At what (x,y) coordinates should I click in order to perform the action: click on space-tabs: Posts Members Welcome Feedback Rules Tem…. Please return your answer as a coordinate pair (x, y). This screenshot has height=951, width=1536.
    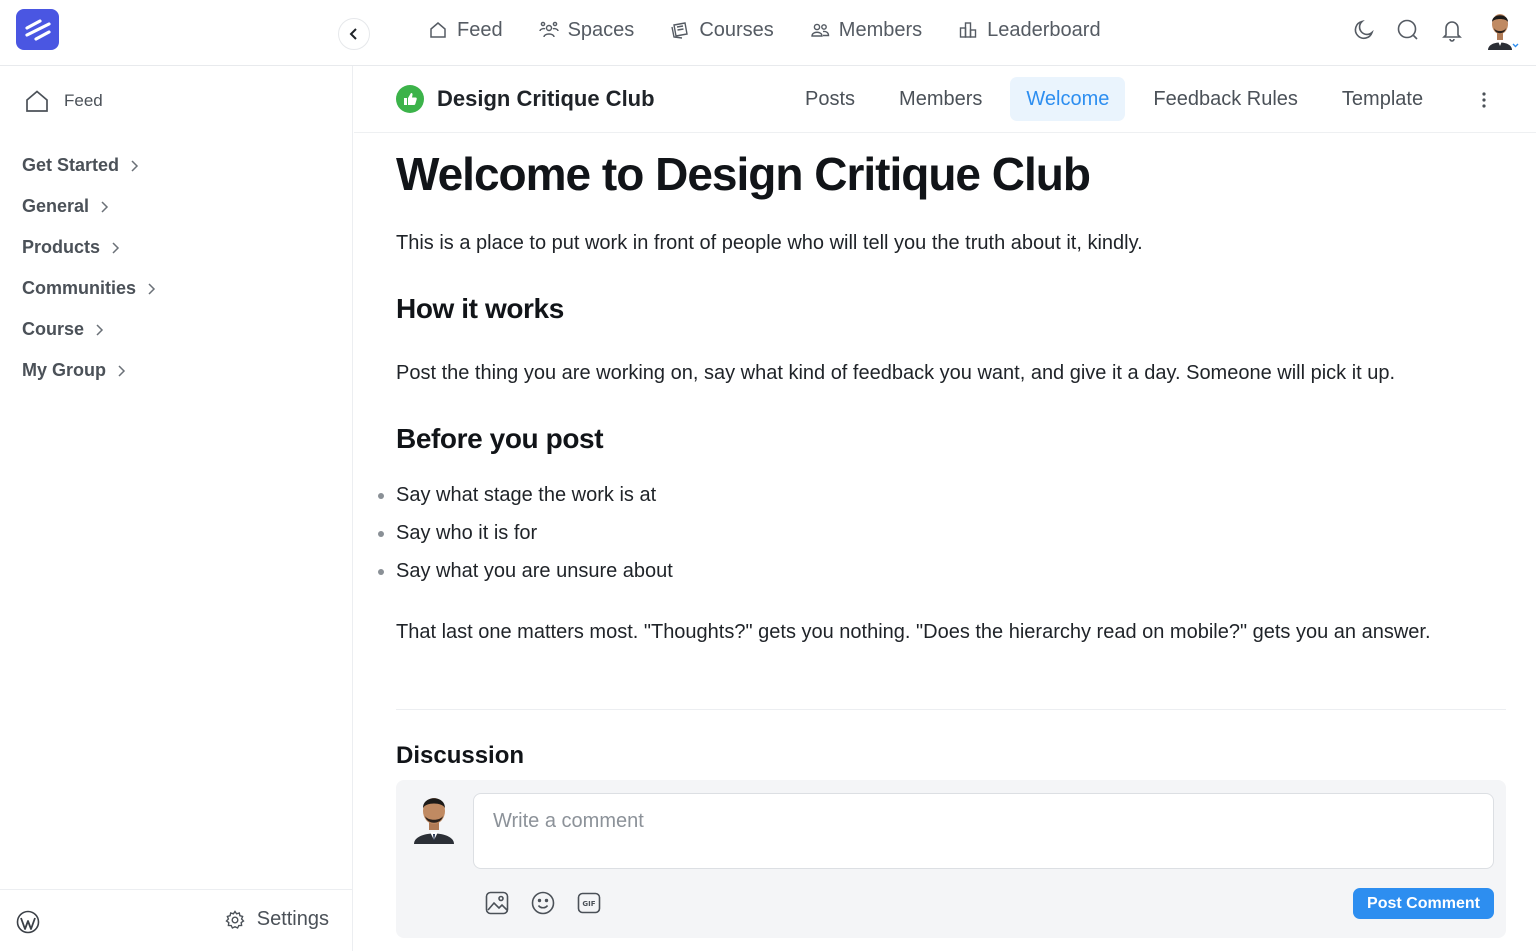
    Looking at the image, I should click on (1114, 99).